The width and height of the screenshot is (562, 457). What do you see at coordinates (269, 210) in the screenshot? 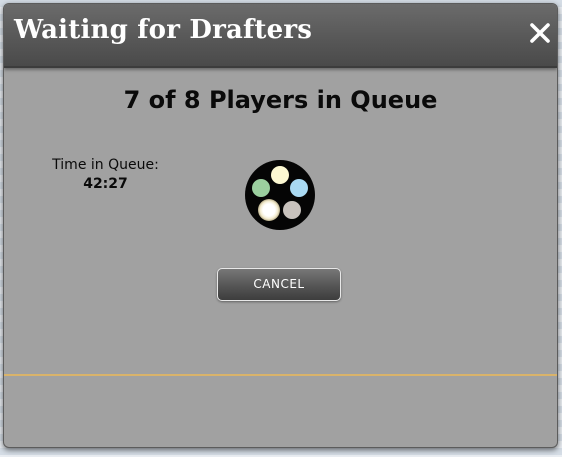
I see `mana-glowing-dot` at bounding box center [269, 210].